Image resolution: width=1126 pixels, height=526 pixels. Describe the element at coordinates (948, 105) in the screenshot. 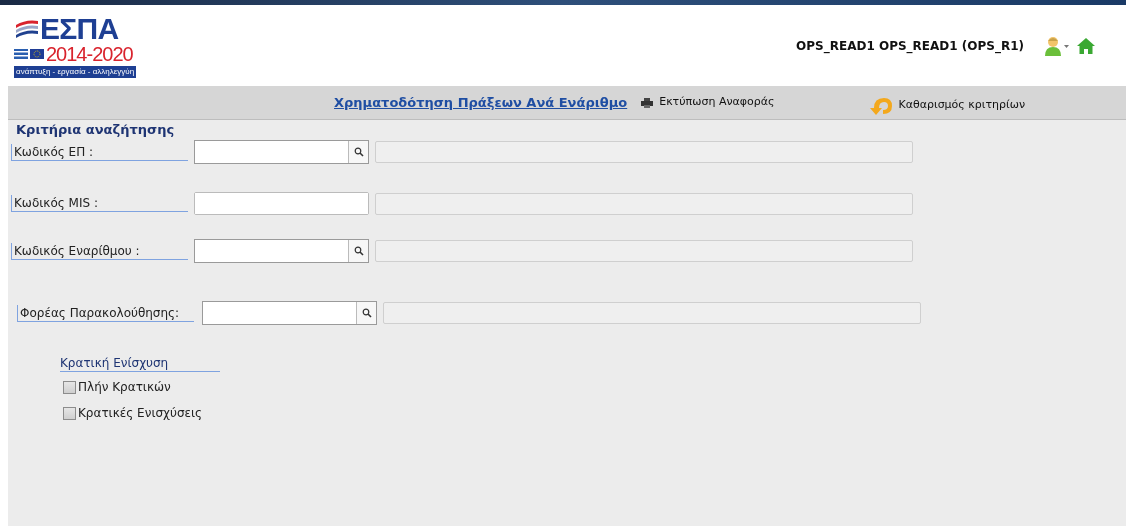

I see `clear-criteria-button: Καθαρισμός κριτηρίων` at that location.